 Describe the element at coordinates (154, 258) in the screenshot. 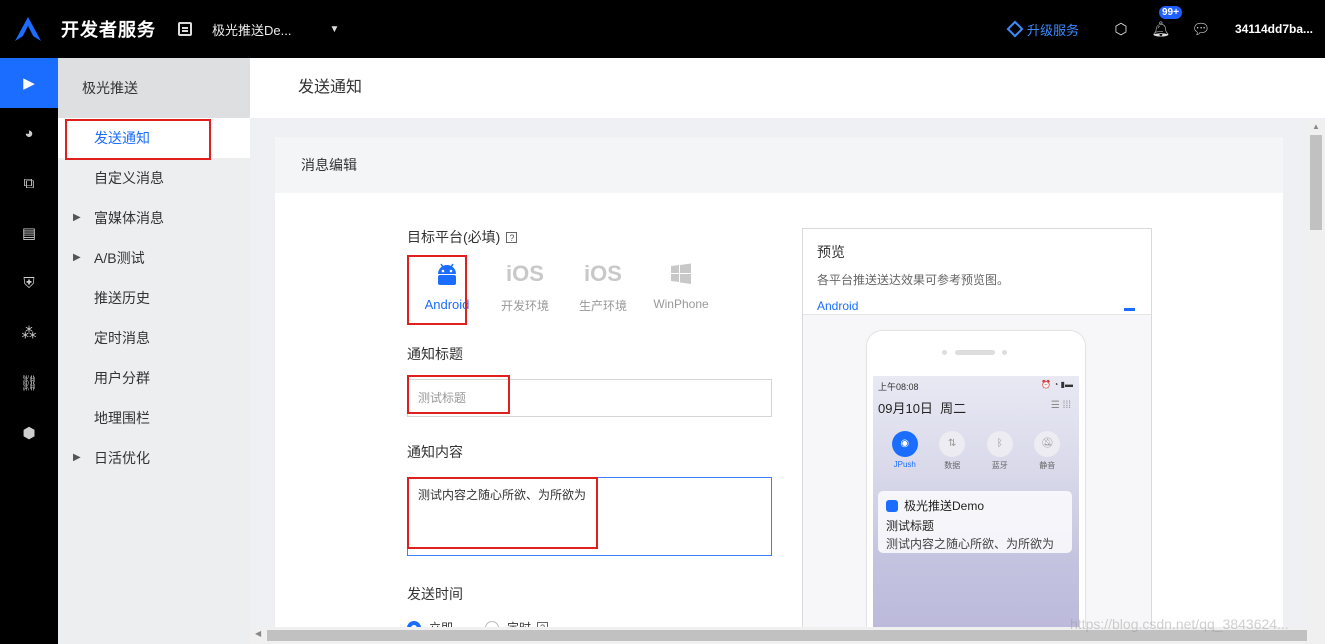

I see `submenu-item-ab-test: ▶ A/B测试` at that location.